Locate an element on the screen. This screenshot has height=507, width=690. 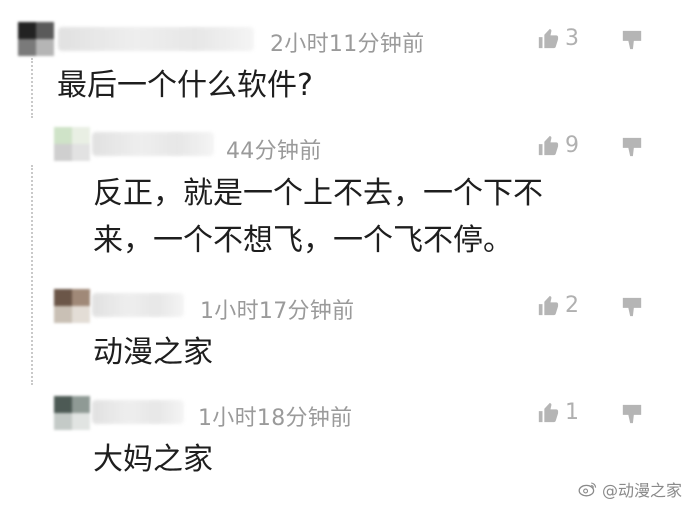
like-count: 9 is located at coordinates (572, 145).